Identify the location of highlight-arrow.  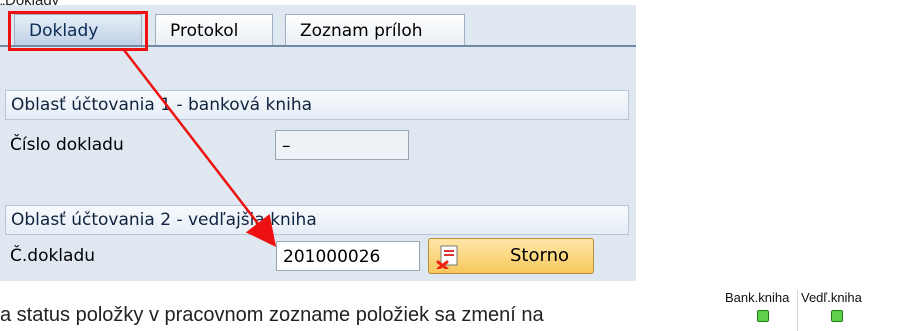
(200, 148).